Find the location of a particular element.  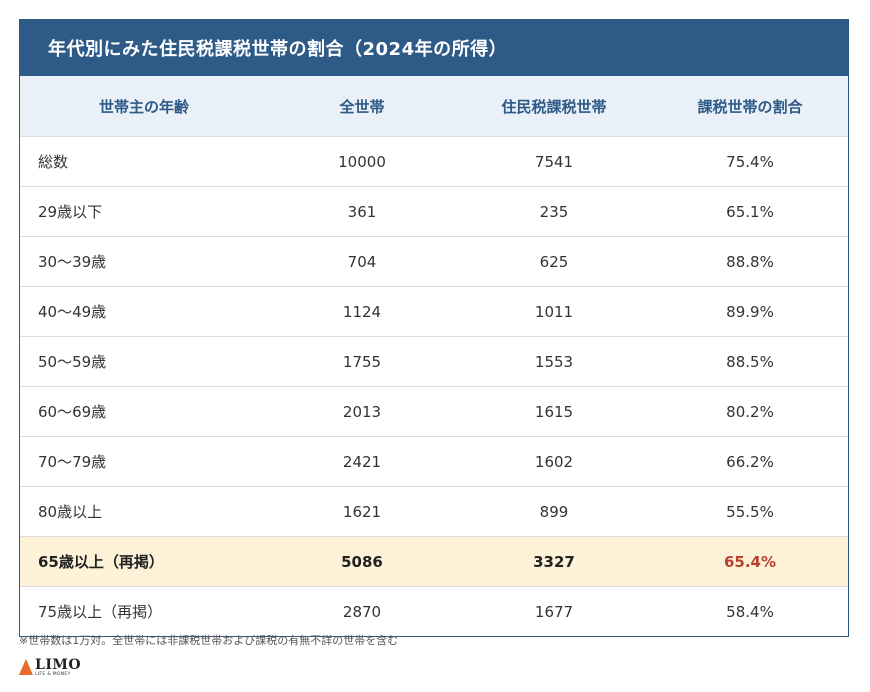

row-taxed-households: 1602 is located at coordinates (554, 461).